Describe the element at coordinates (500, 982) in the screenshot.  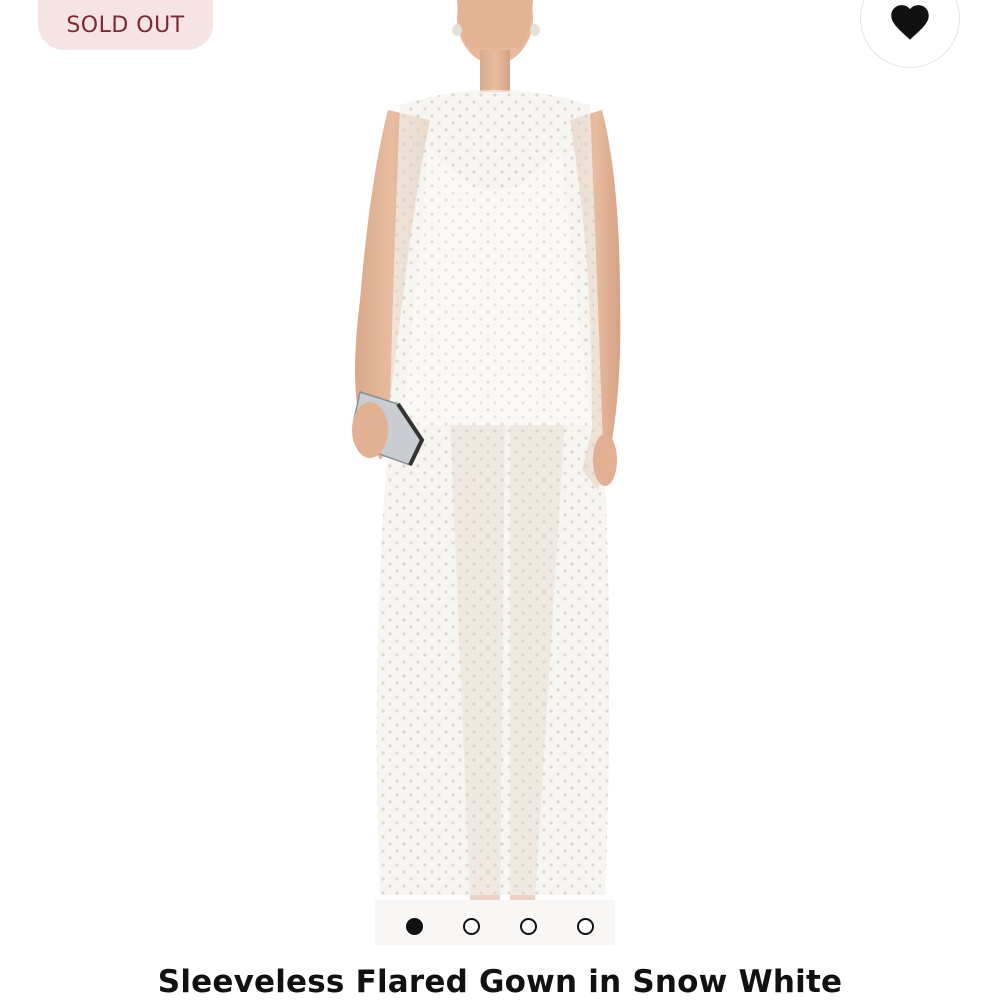
I see `product-title: Sleeveless Flared Gown in Snow White` at that location.